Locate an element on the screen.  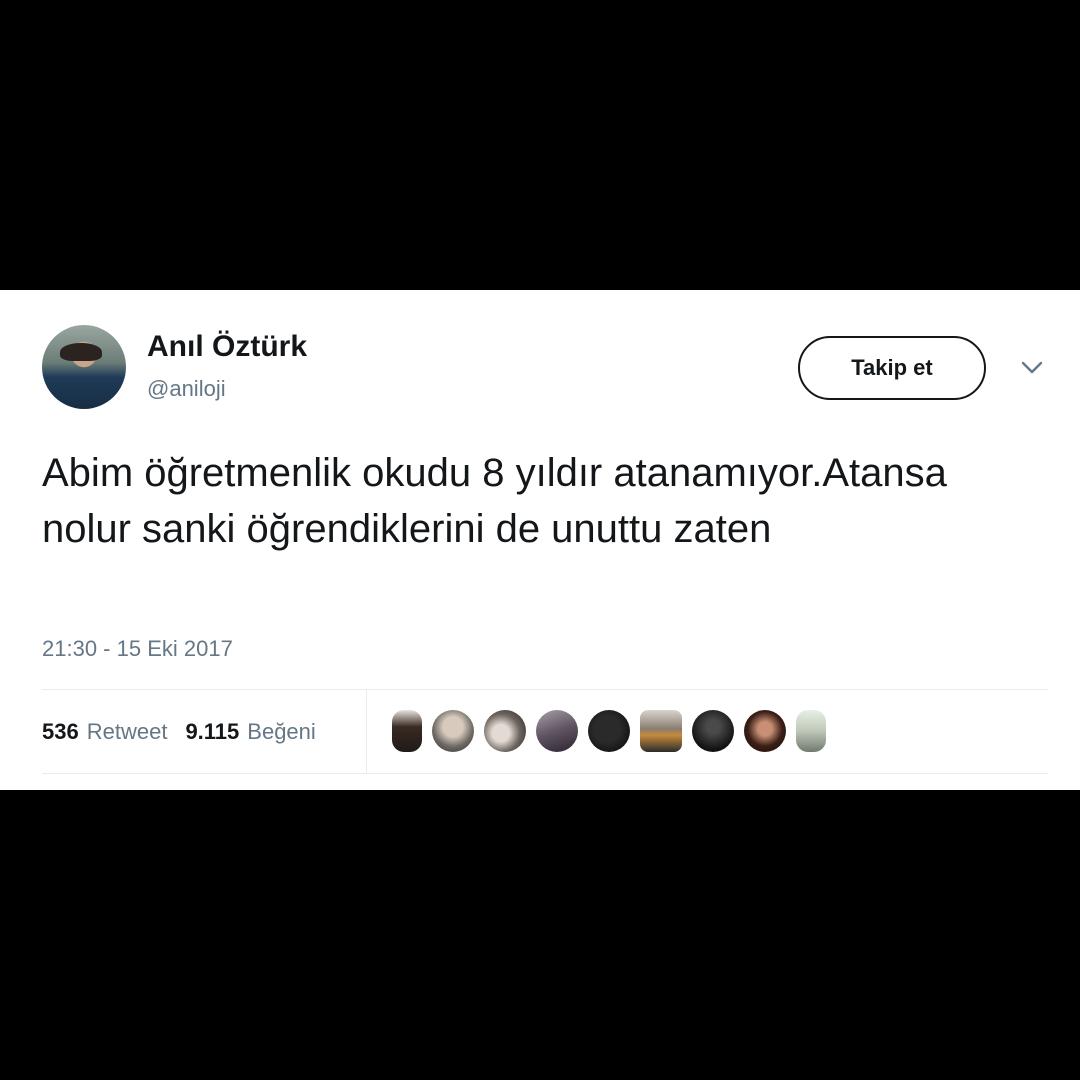
stats-bottom-divider is located at coordinates (545, 773).